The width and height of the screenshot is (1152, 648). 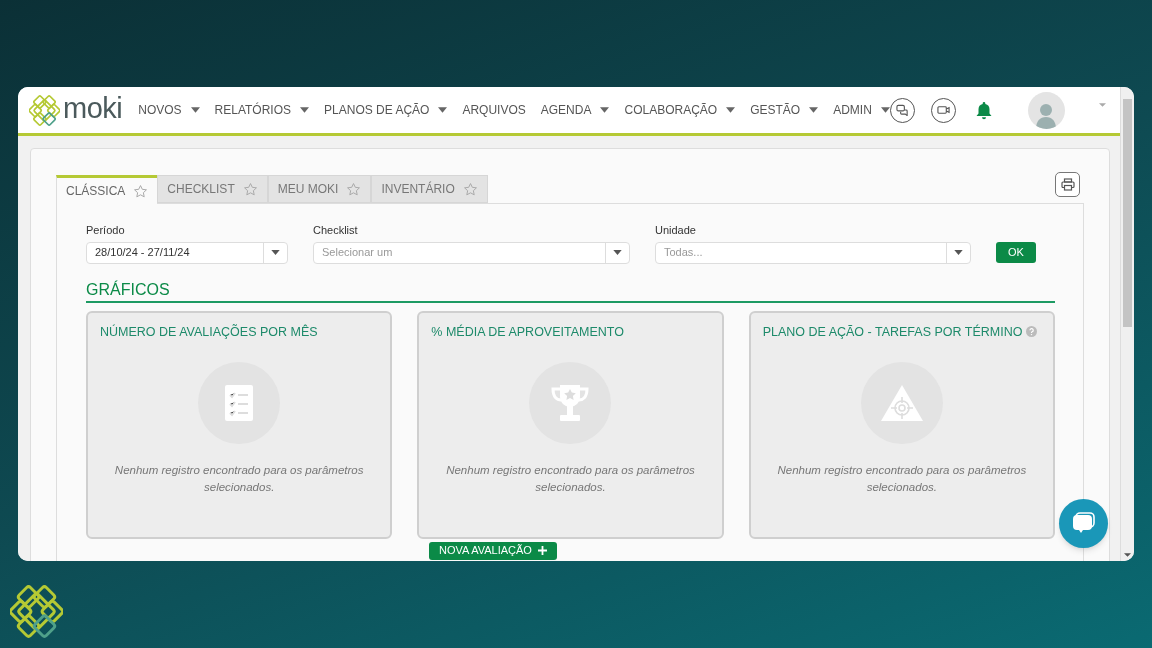 I want to click on video-camera-icon, so click(x=943, y=110).